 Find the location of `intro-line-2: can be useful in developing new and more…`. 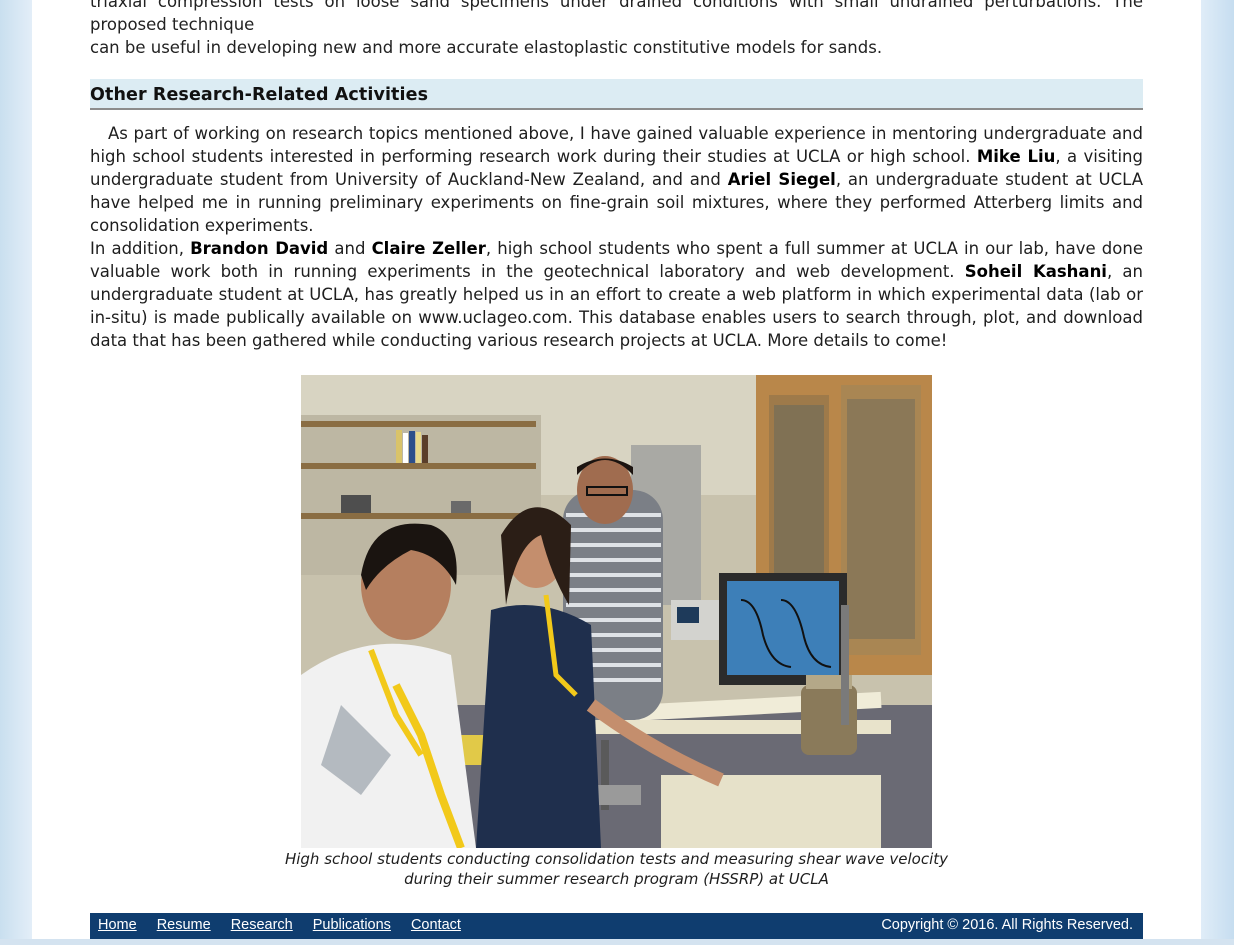

intro-line-2: can be useful in developing new and more… is located at coordinates (486, 47).